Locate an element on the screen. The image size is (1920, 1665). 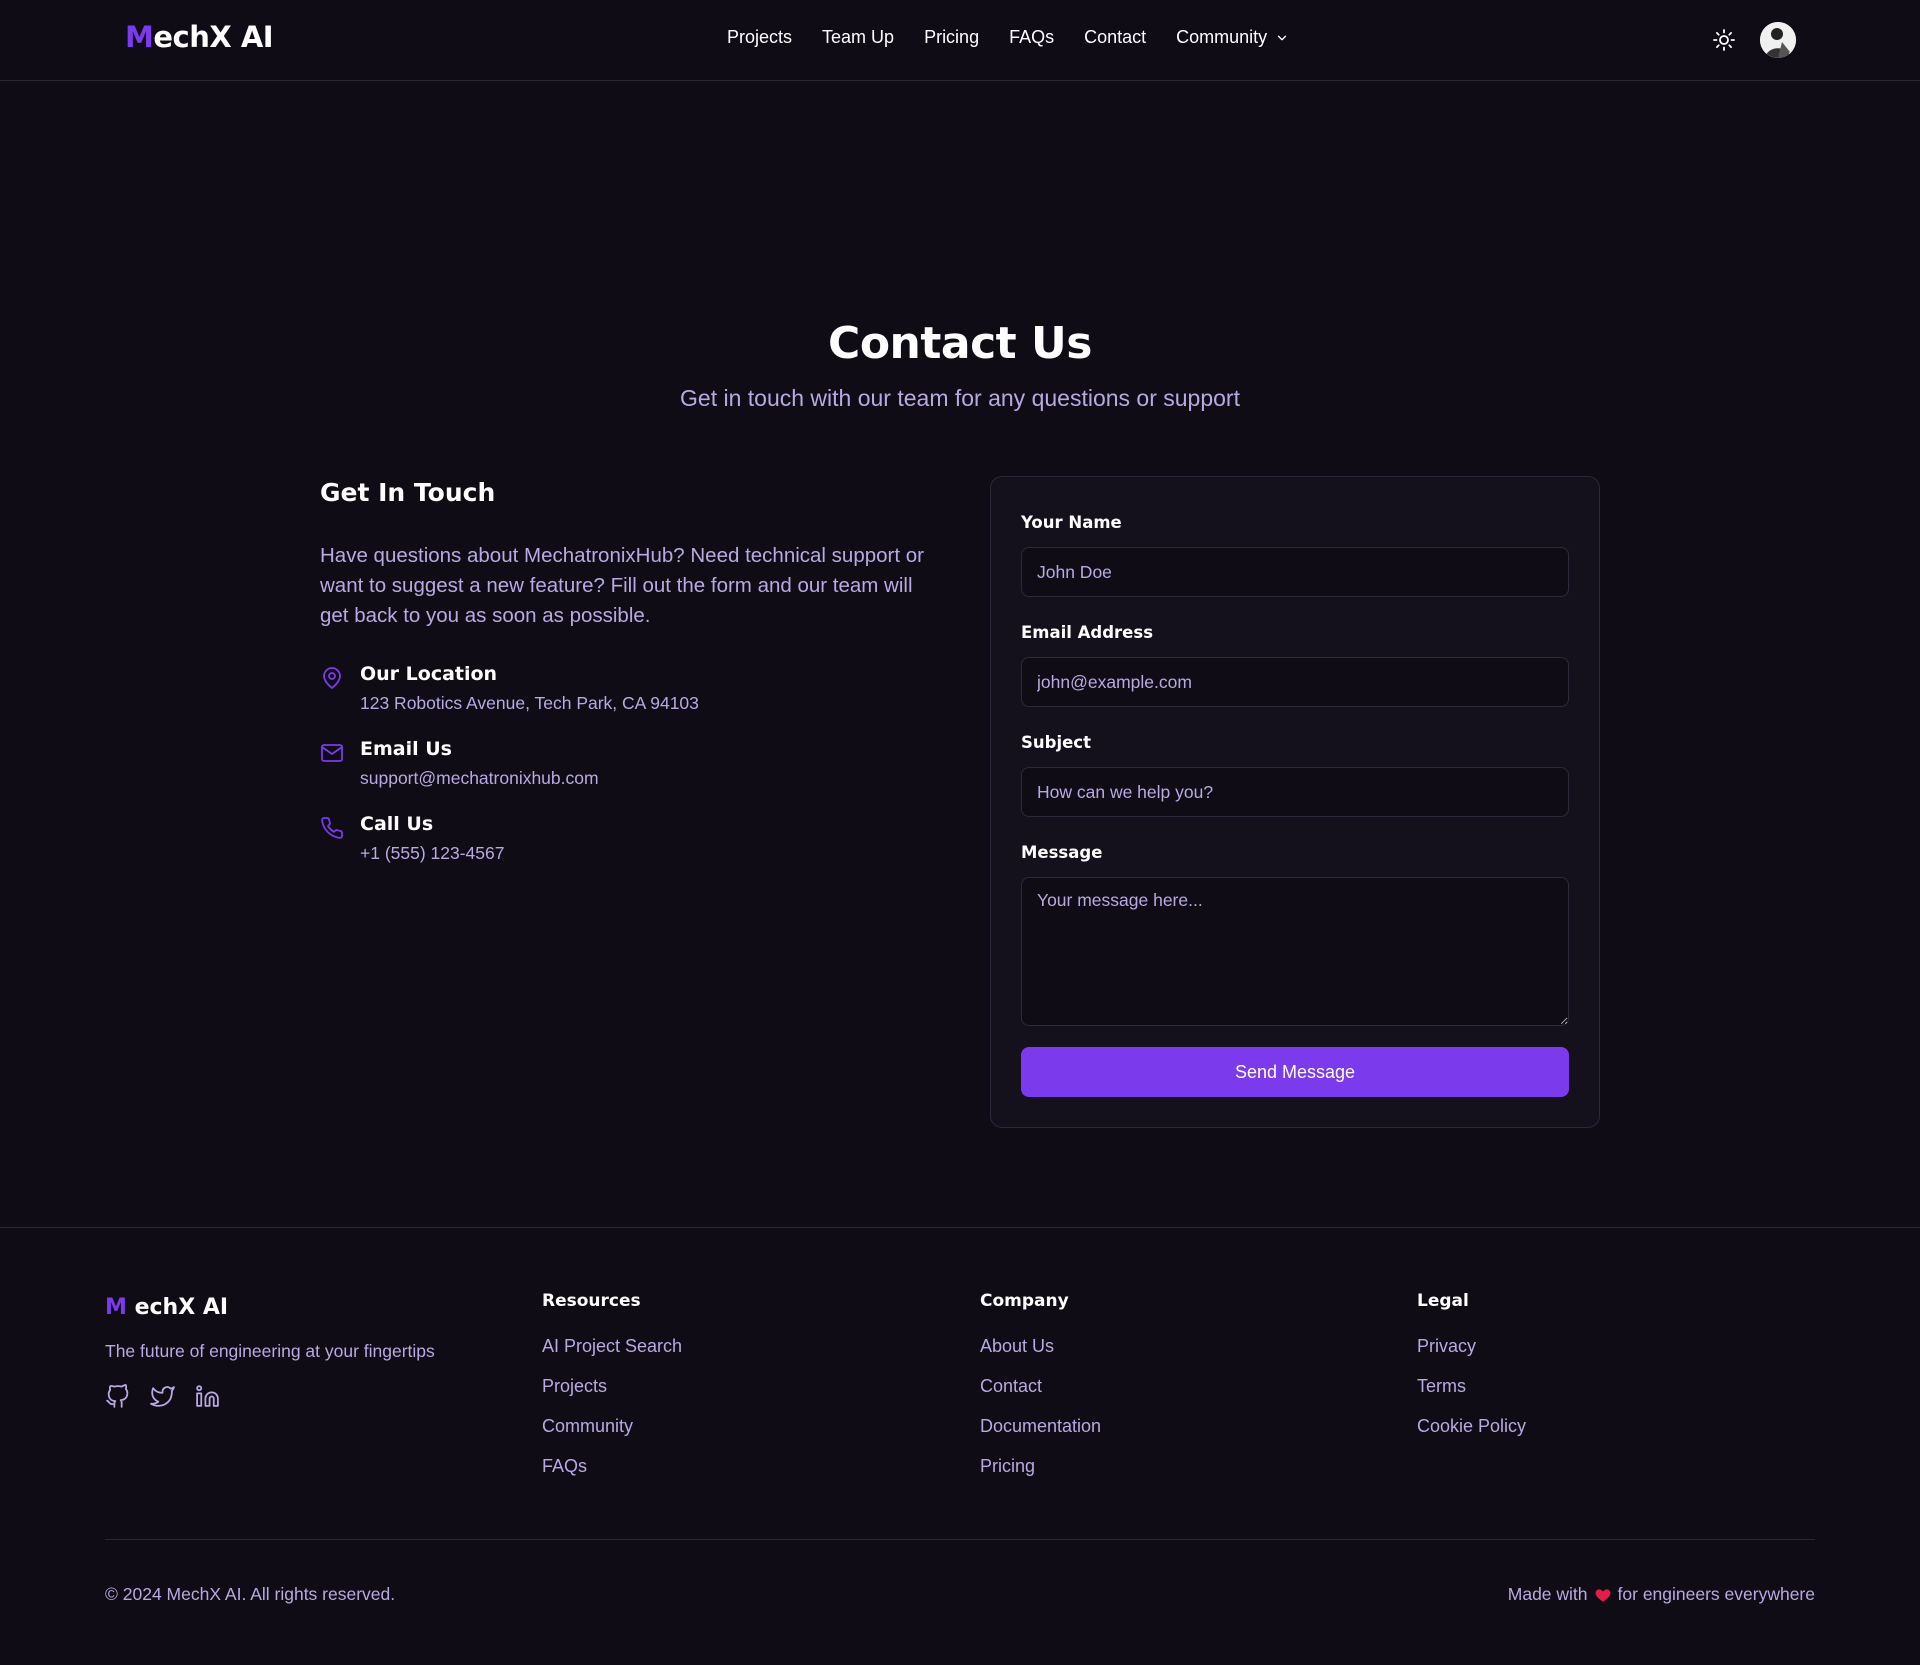
copyright-text: © 2024 MechX AI. All rights reserved. is located at coordinates (250, 1594).